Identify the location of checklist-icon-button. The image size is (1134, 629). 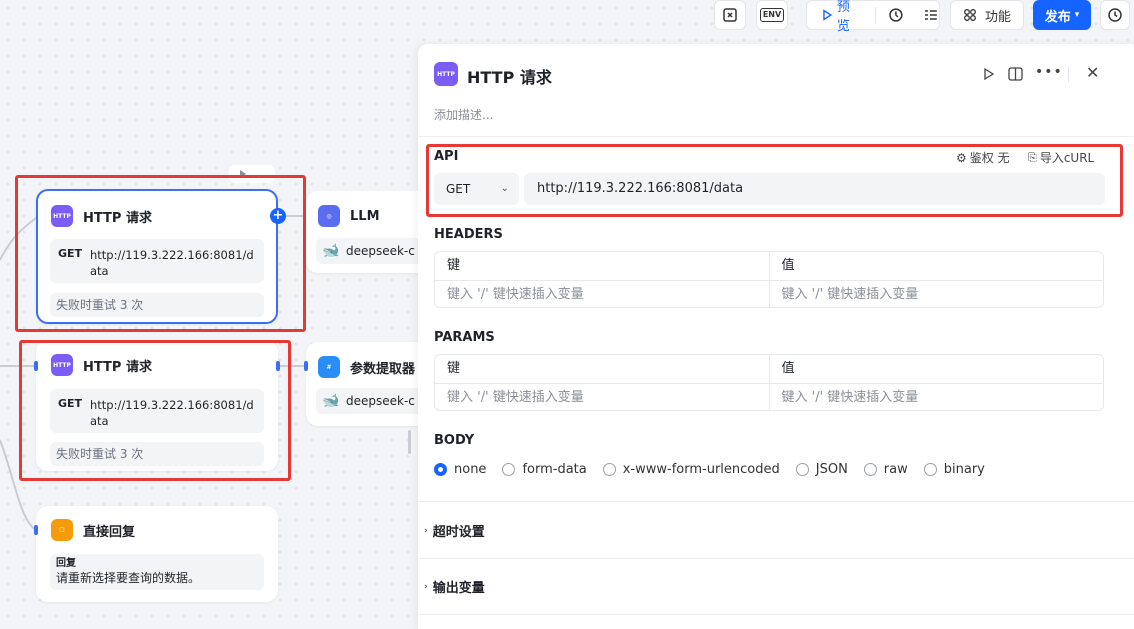
(730, 15).